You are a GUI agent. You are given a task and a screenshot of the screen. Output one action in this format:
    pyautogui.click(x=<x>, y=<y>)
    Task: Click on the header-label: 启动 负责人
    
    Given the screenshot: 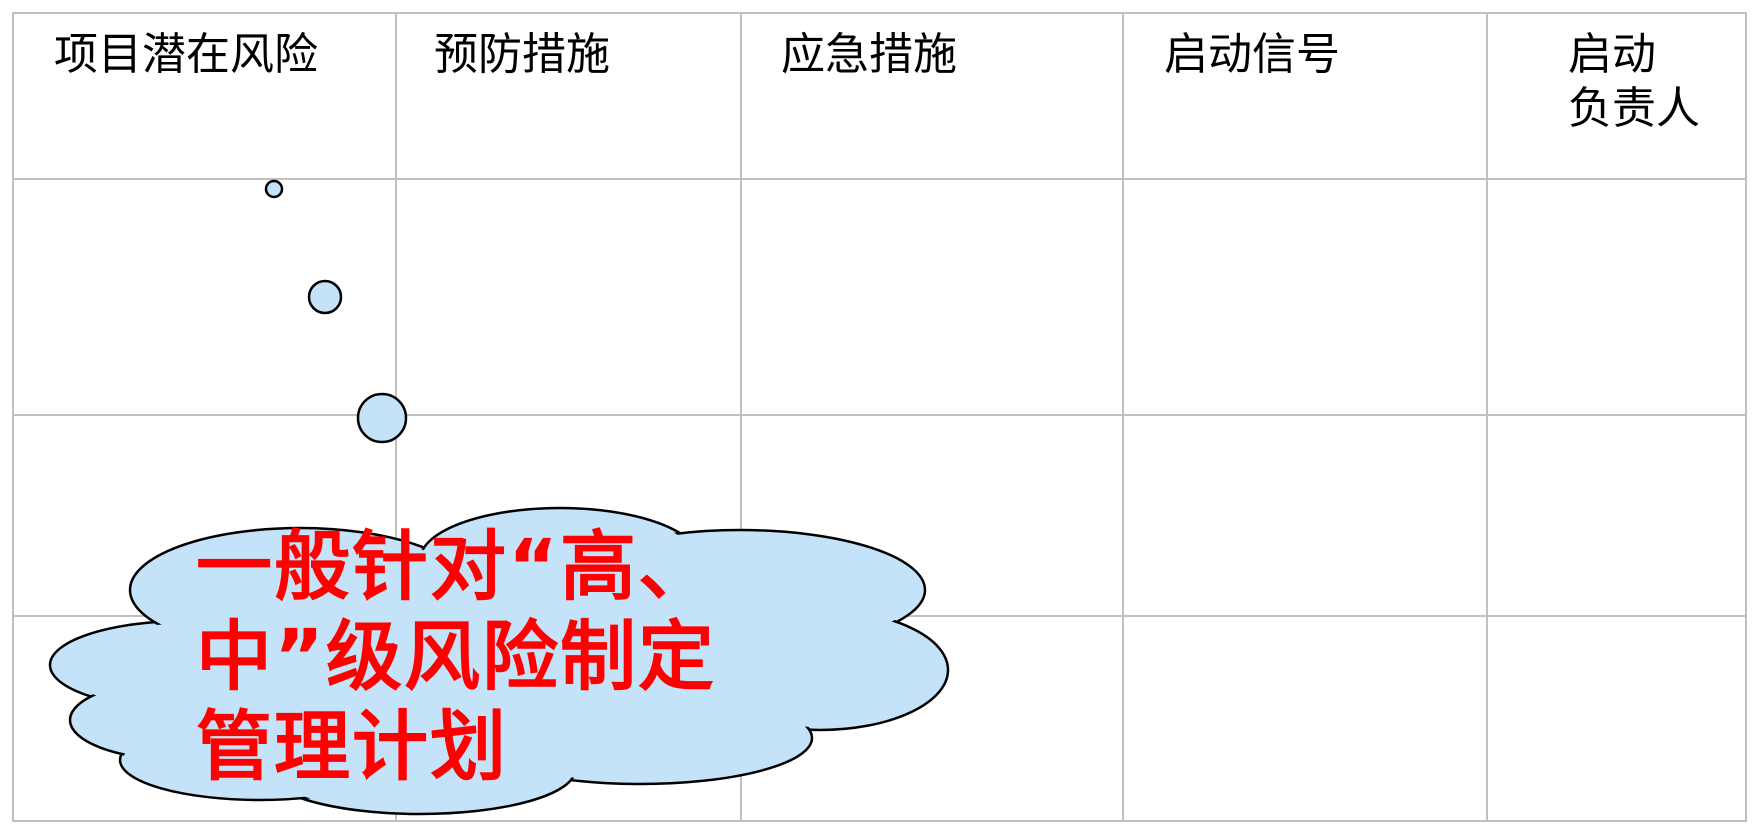 What is the action you would take?
    pyautogui.click(x=1616, y=75)
    